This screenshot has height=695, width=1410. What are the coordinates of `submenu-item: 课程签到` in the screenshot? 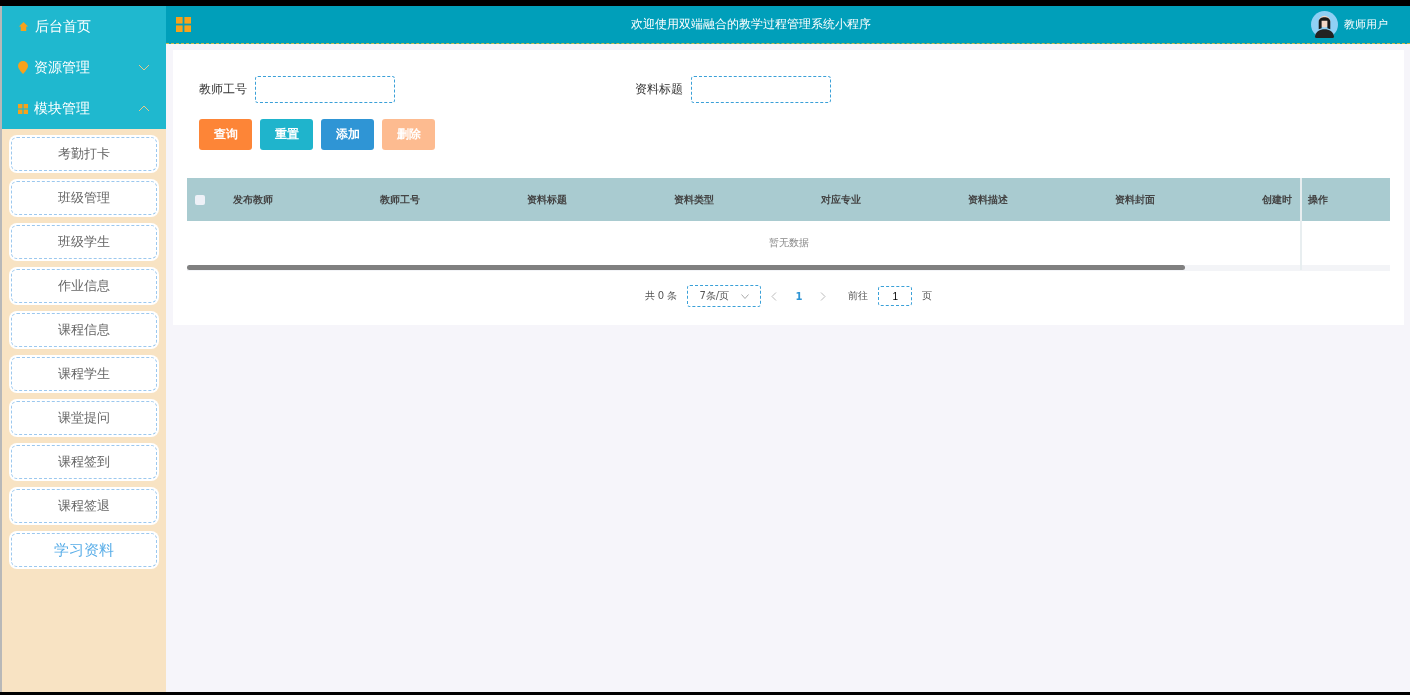 It's located at (84, 462).